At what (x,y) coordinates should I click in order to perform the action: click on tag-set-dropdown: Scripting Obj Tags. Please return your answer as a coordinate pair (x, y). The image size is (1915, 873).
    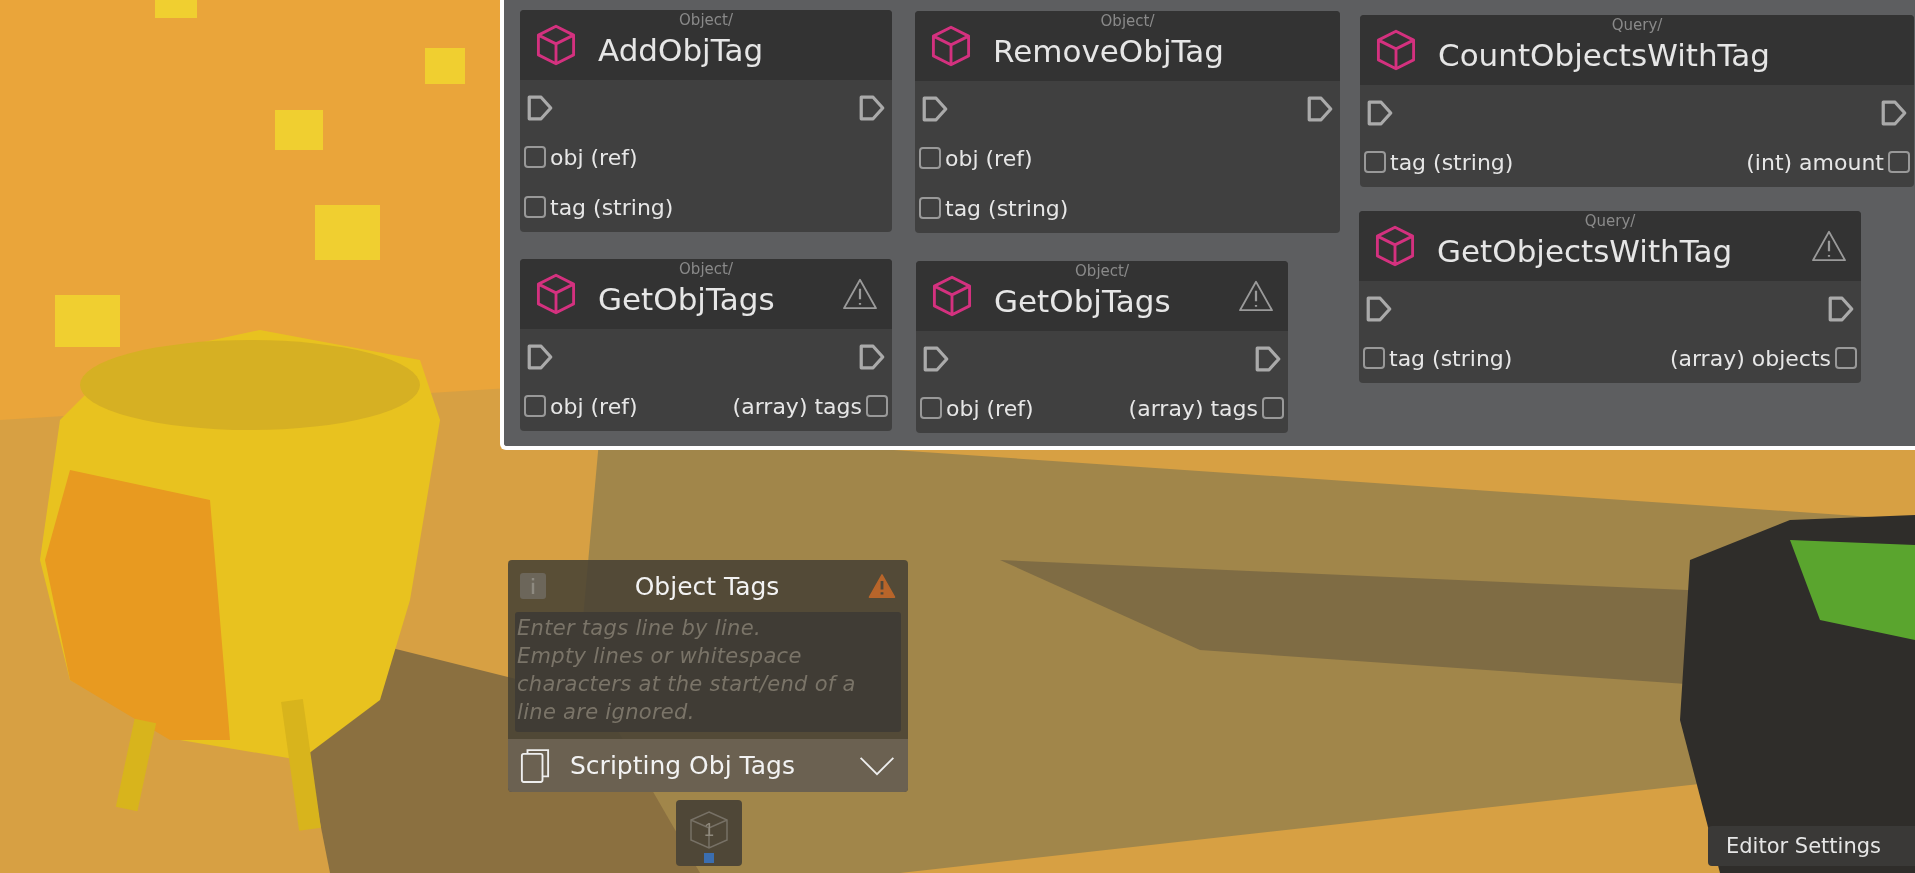
    Looking at the image, I should click on (708, 765).